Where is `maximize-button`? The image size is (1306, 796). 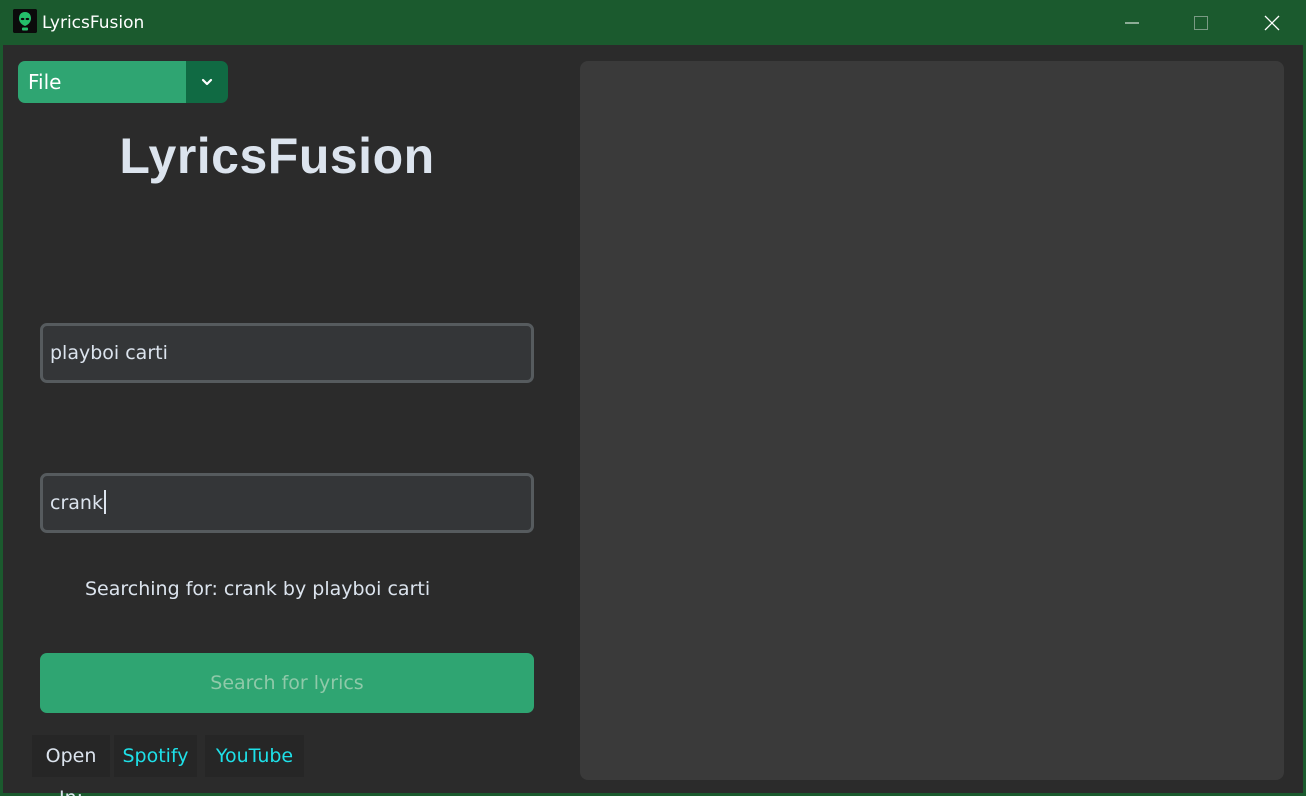
maximize-button is located at coordinates (1201, 22).